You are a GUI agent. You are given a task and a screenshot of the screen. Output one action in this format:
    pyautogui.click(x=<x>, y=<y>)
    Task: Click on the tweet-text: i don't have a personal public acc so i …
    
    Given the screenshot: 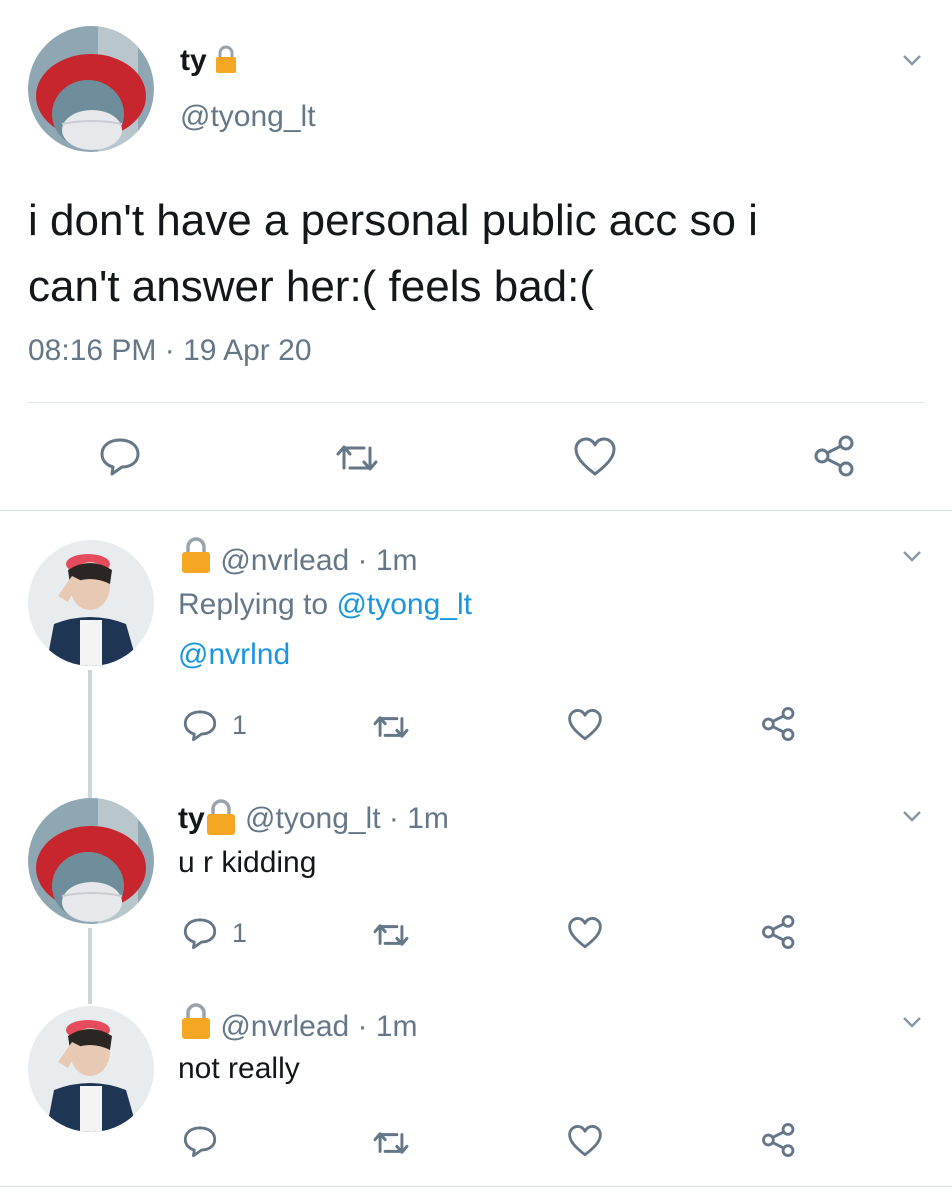 What is the action you would take?
    pyautogui.click(x=393, y=253)
    